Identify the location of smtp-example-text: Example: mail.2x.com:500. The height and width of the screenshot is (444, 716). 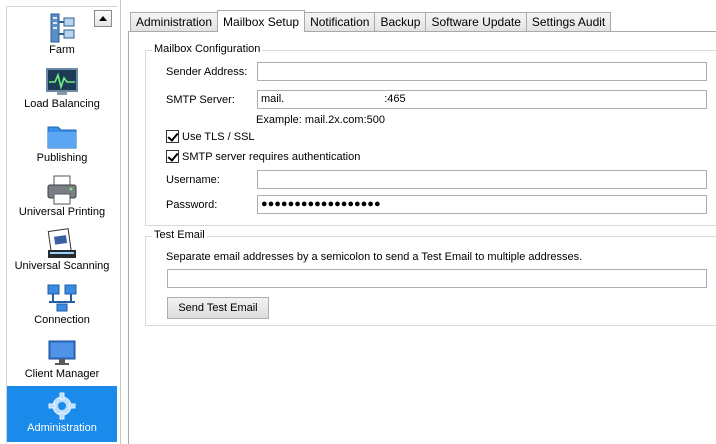
(320, 120).